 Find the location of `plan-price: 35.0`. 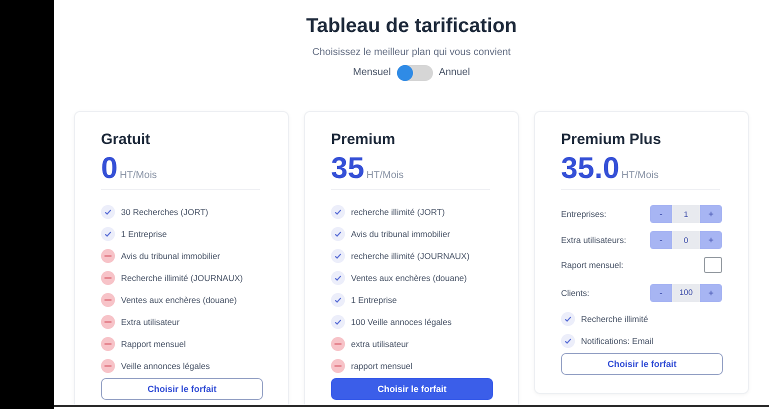

plan-price: 35.0 is located at coordinates (590, 169).